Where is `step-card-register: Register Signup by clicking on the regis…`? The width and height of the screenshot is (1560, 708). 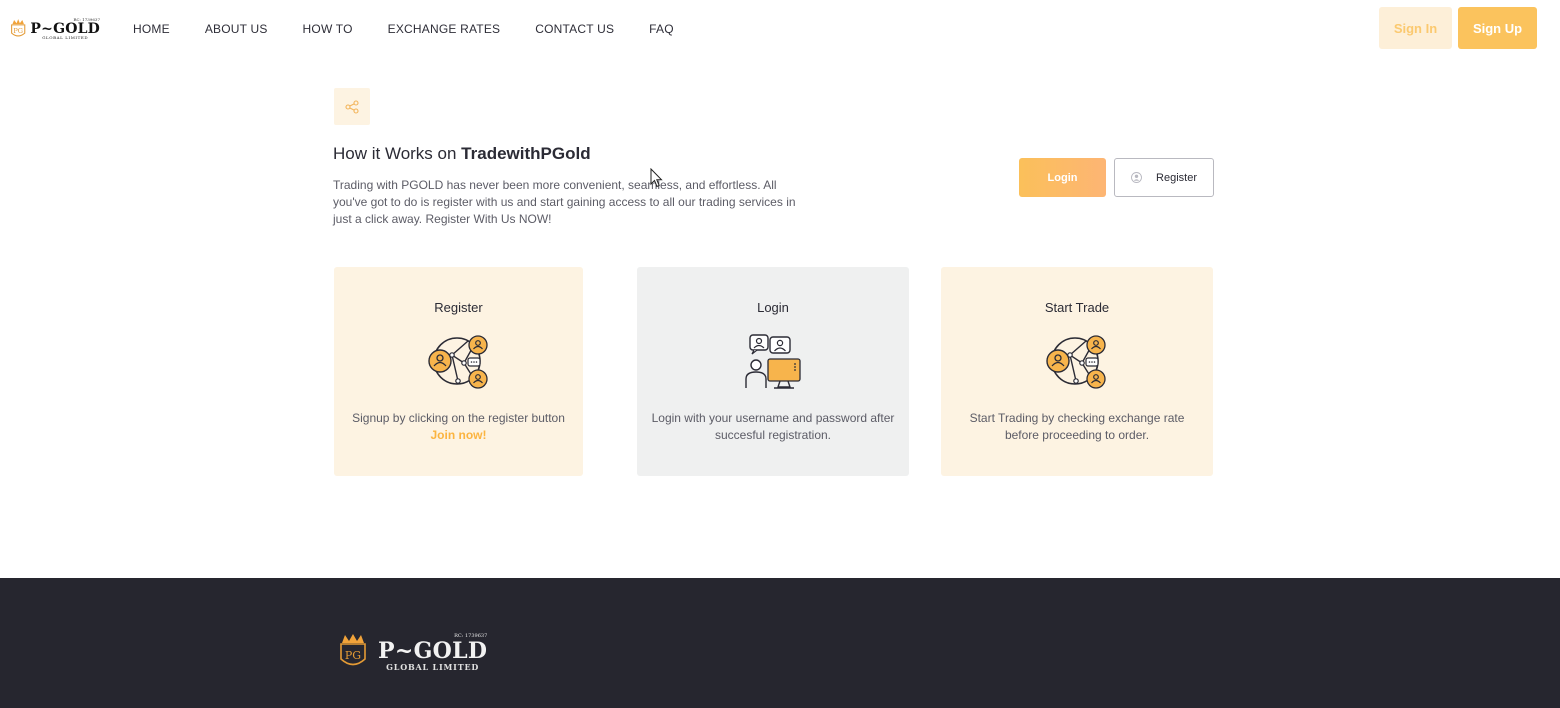 step-card-register: Register Signup by clicking on the regis… is located at coordinates (458, 371).